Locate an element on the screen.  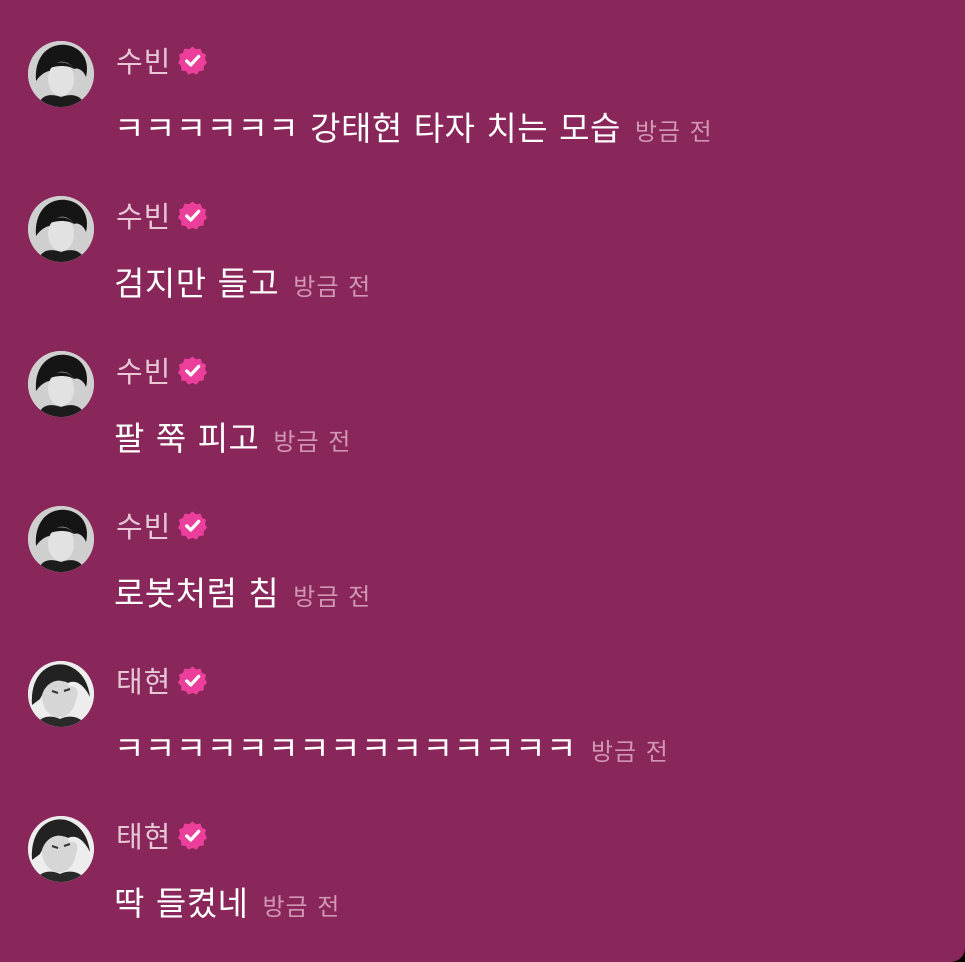
message-row: ㅋㅋㅋㅋㅋㅋ 강태현 타자 치는 모습 방금 전 is located at coordinates (413, 125).